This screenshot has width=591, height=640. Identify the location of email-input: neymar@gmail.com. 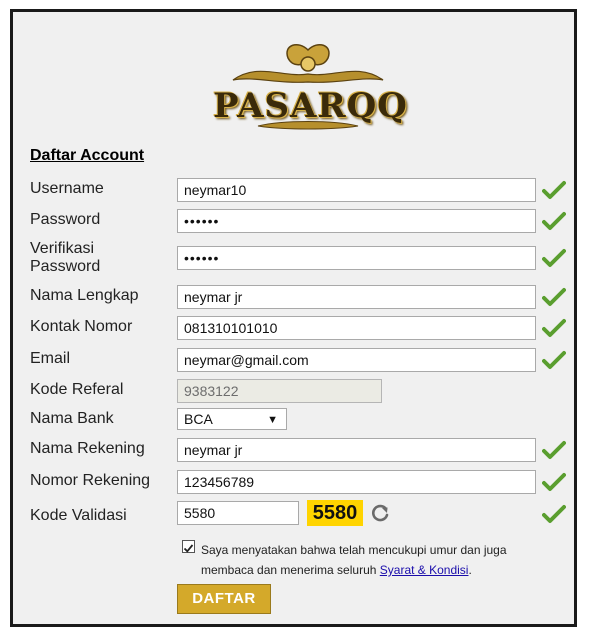
(356, 360).